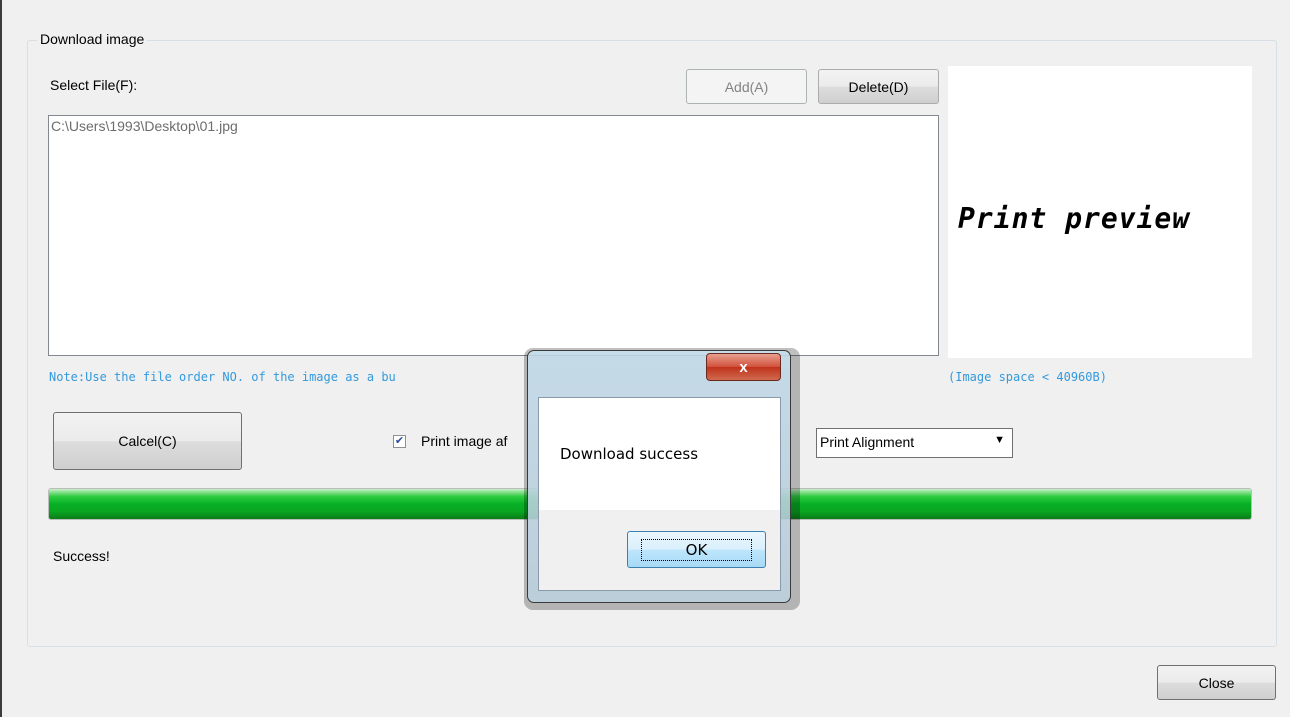  Describe the element at coordinates (144, 126) in the screenshot. I see `file-list-item: C:\Users\1993\Desktop\01.jpg` at that location.